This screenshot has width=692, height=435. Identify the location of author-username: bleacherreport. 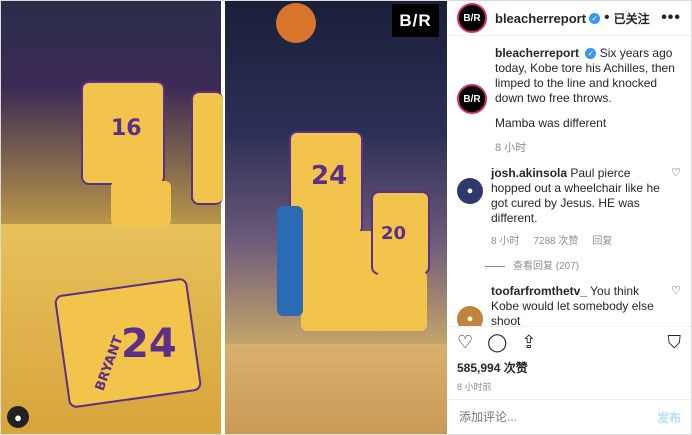
(540, 18).